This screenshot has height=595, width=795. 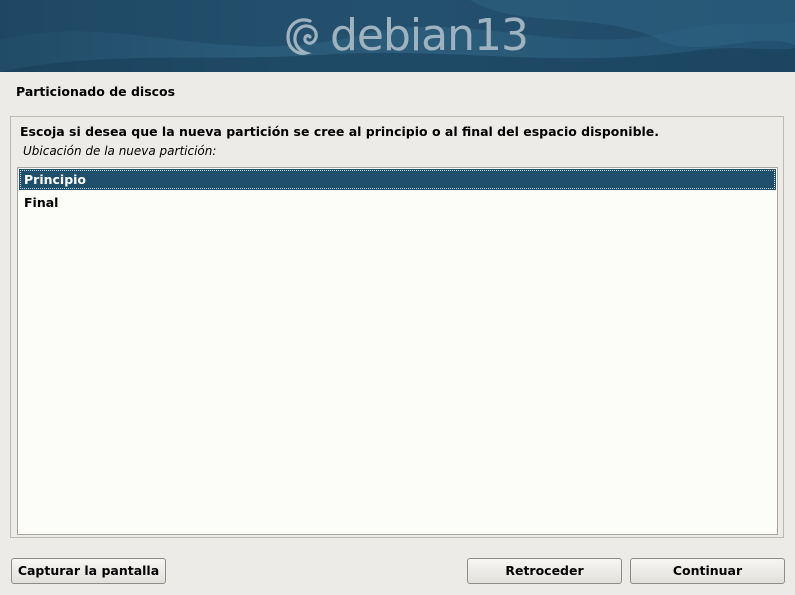 I want to click on debian-banner: debian13, so click(x=397, y=36).